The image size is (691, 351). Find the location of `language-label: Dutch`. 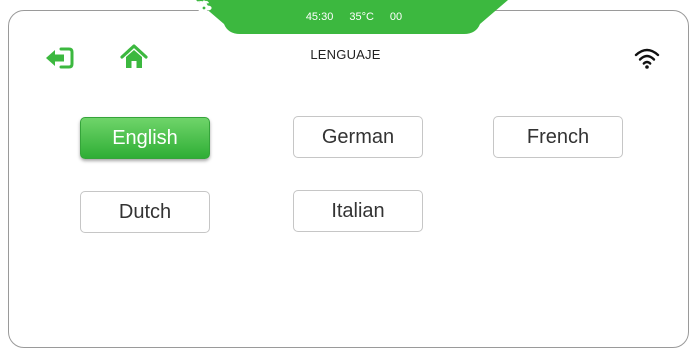

language-label: Dutch is located at coordinates (145, 211).